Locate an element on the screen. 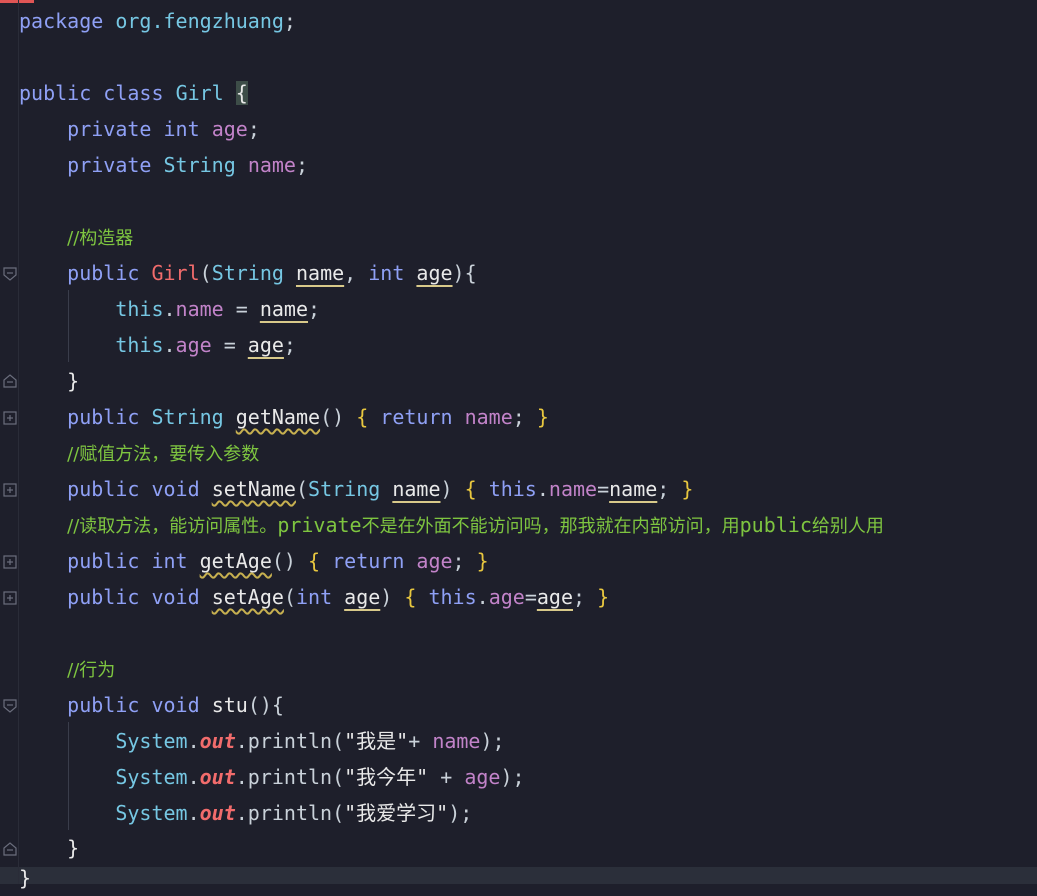 The height and width of the screenshot is (896, 1037). comment: private is located at coordinates (319, 525).